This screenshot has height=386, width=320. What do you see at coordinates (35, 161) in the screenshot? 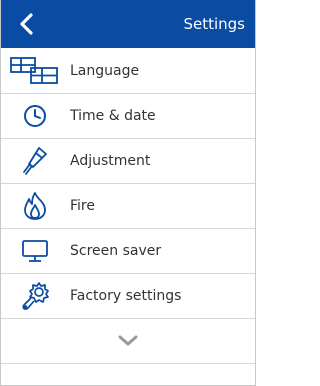
I see `adjustment-icon` at bounding box center [35, 161].